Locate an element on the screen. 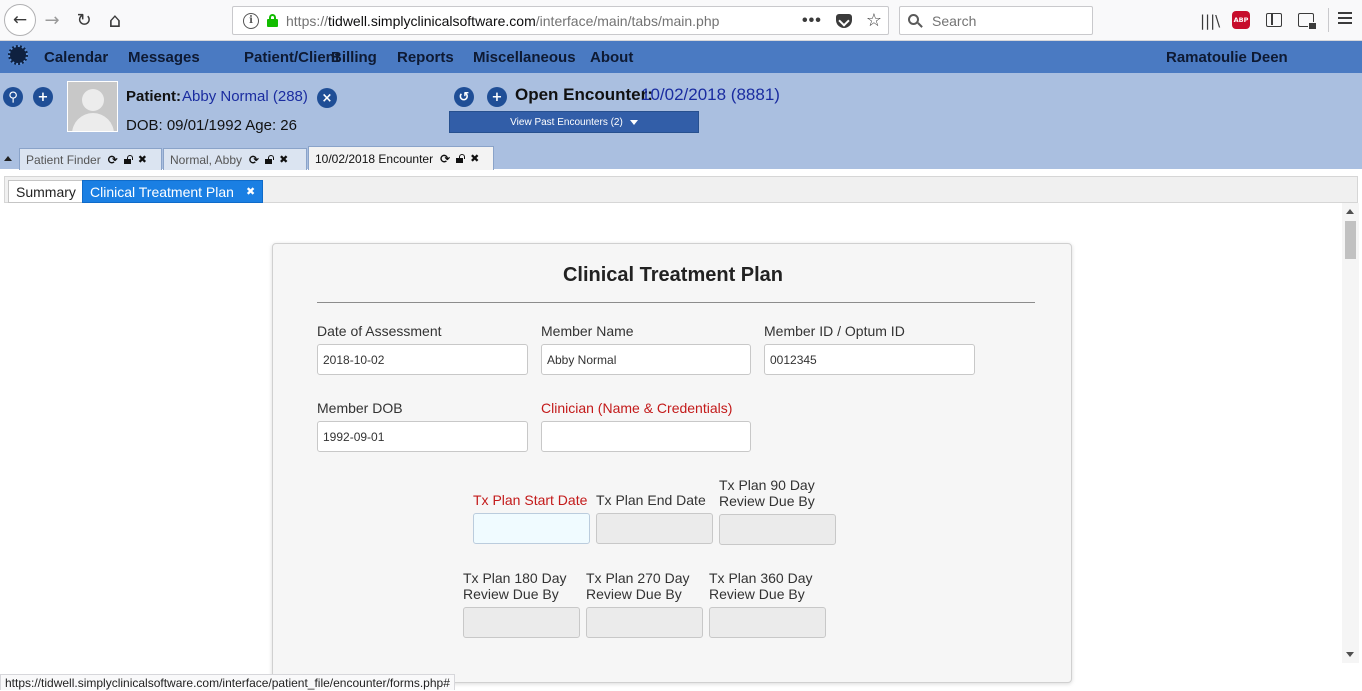 The image size is (1362, 691). subtab-active-label: Clinical Treatment Plan is located at coordinates (162, 191).